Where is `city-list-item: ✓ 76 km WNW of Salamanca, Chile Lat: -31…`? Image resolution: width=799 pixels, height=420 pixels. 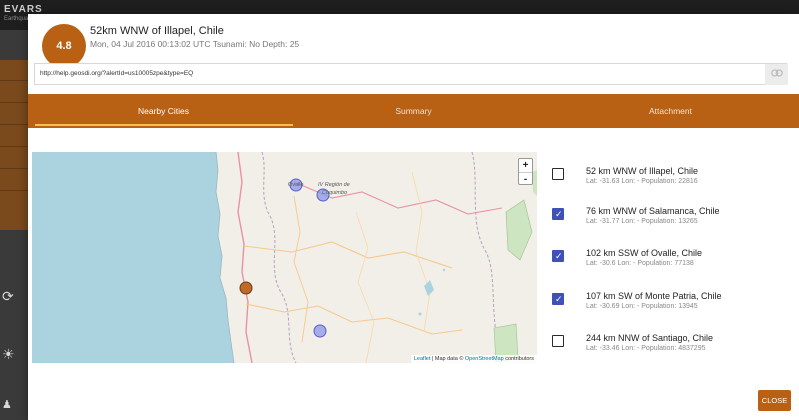 city-list-item: ✓ 76 km WNW of Salamanca, Chile Lat: -31… is located at coordinates (672, 229).